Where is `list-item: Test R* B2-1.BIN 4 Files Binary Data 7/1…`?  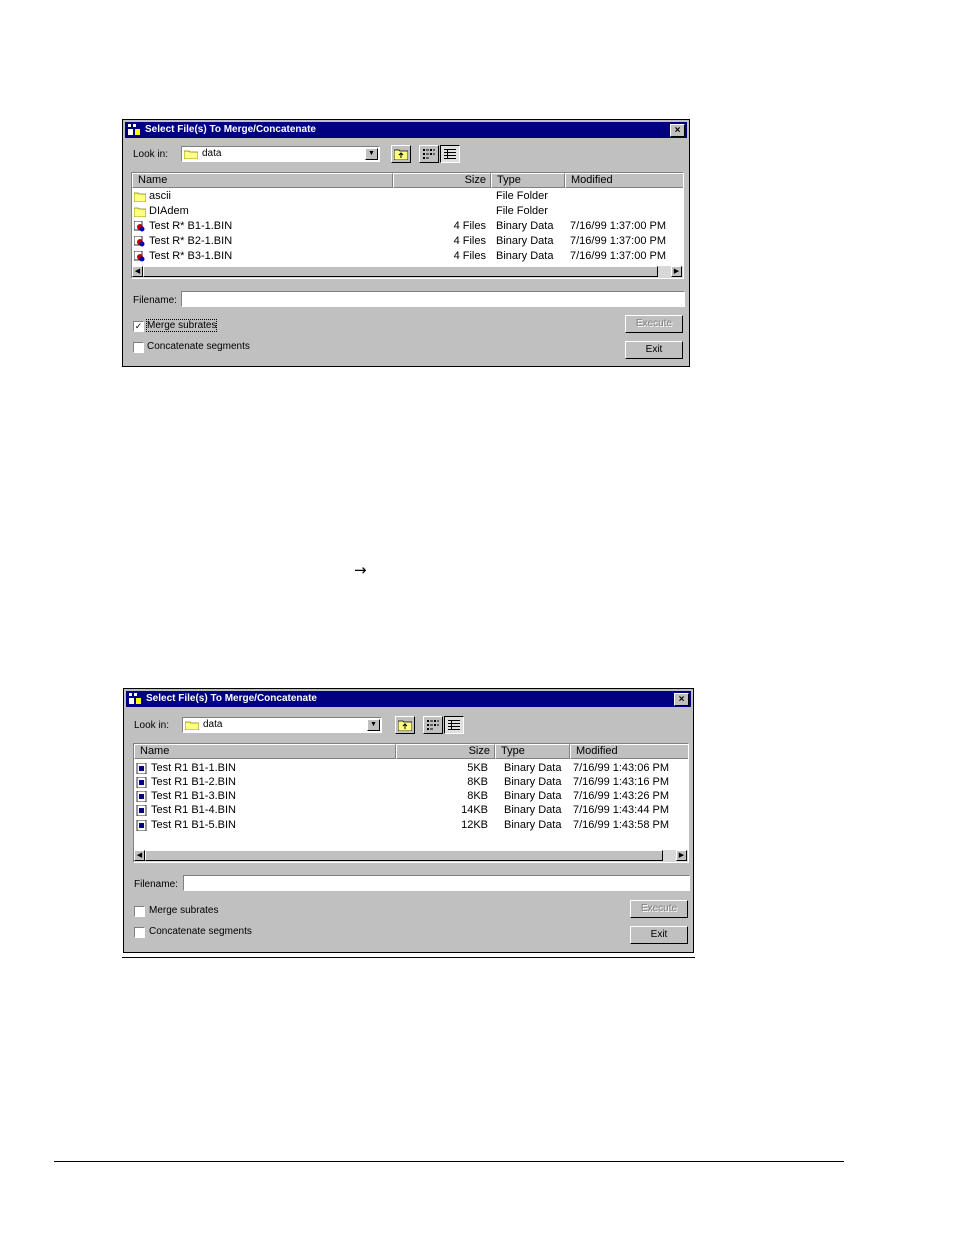 list-item: Test R* B2-1.BIN 4 Files Binary Data 7/1… is located at coordinates (407, 241).